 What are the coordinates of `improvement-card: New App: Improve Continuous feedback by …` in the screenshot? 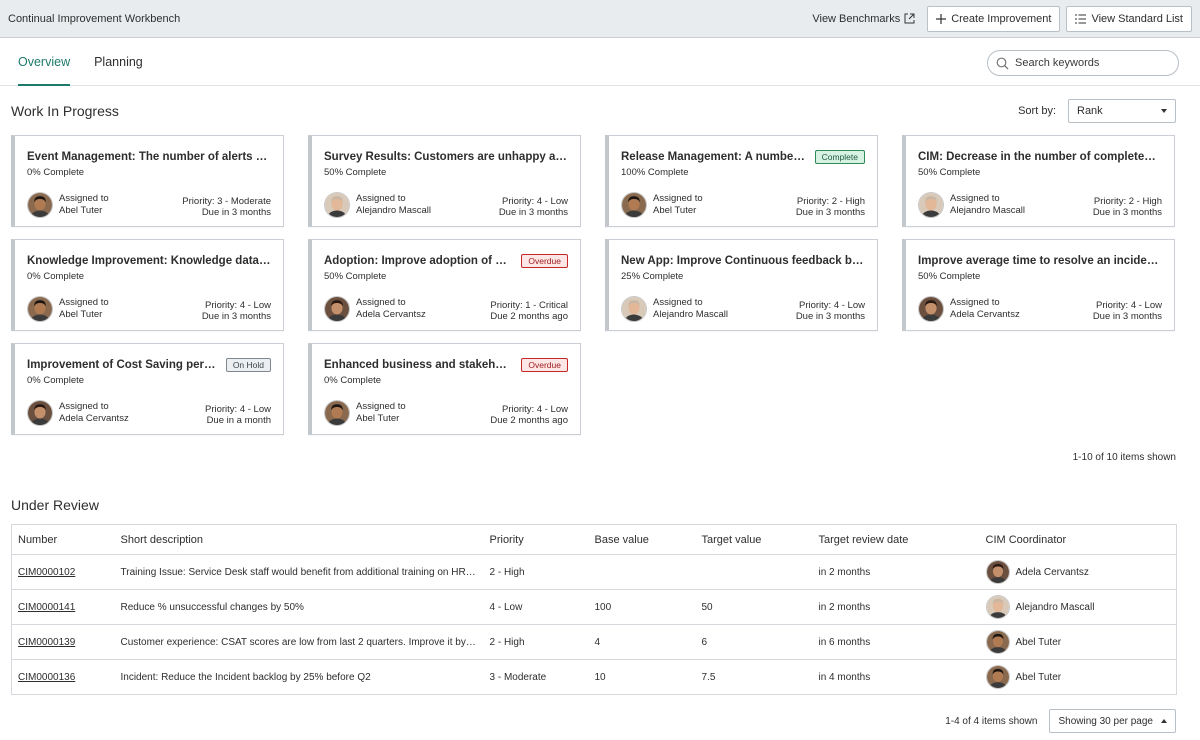 It's located at (741, 285).